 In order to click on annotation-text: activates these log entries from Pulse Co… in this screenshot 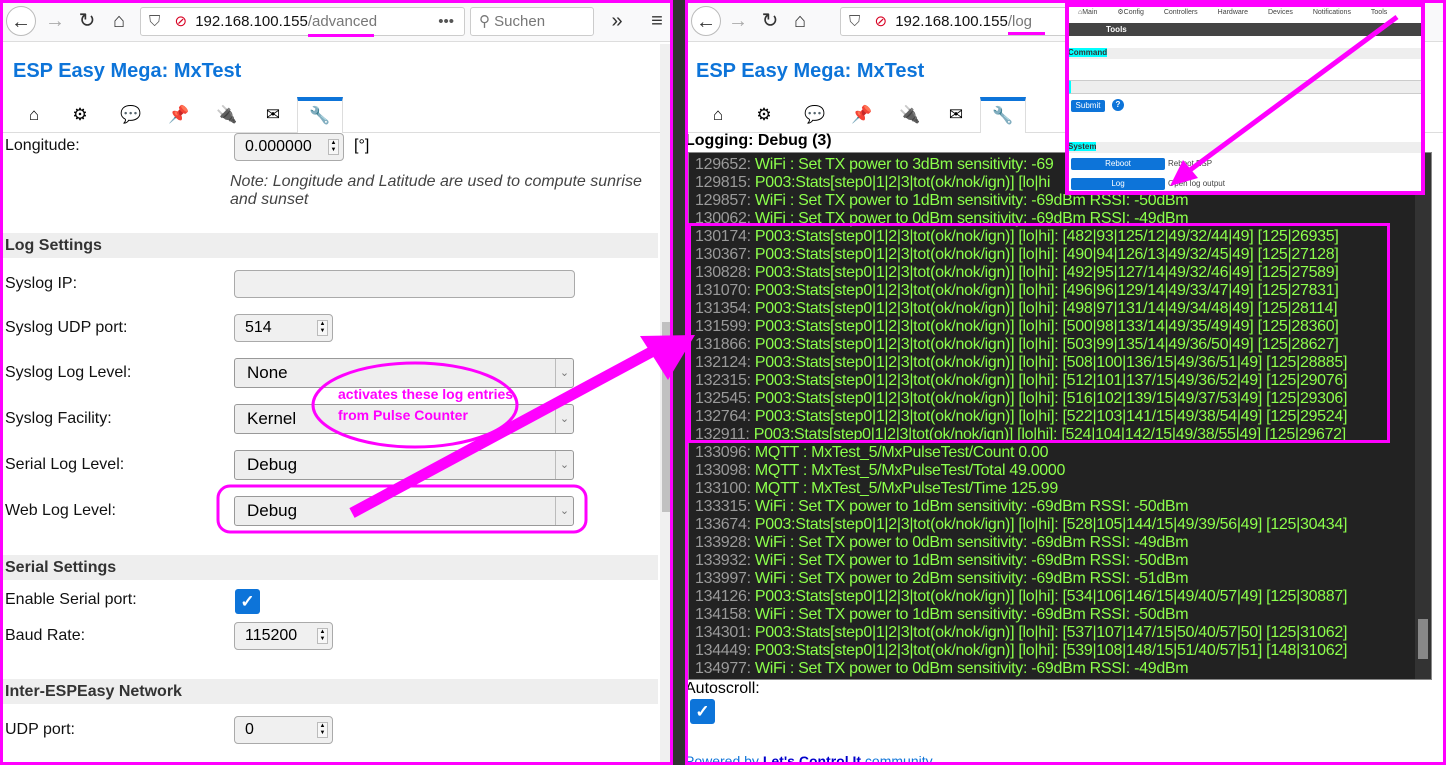, I will do `click(425, 405)`.